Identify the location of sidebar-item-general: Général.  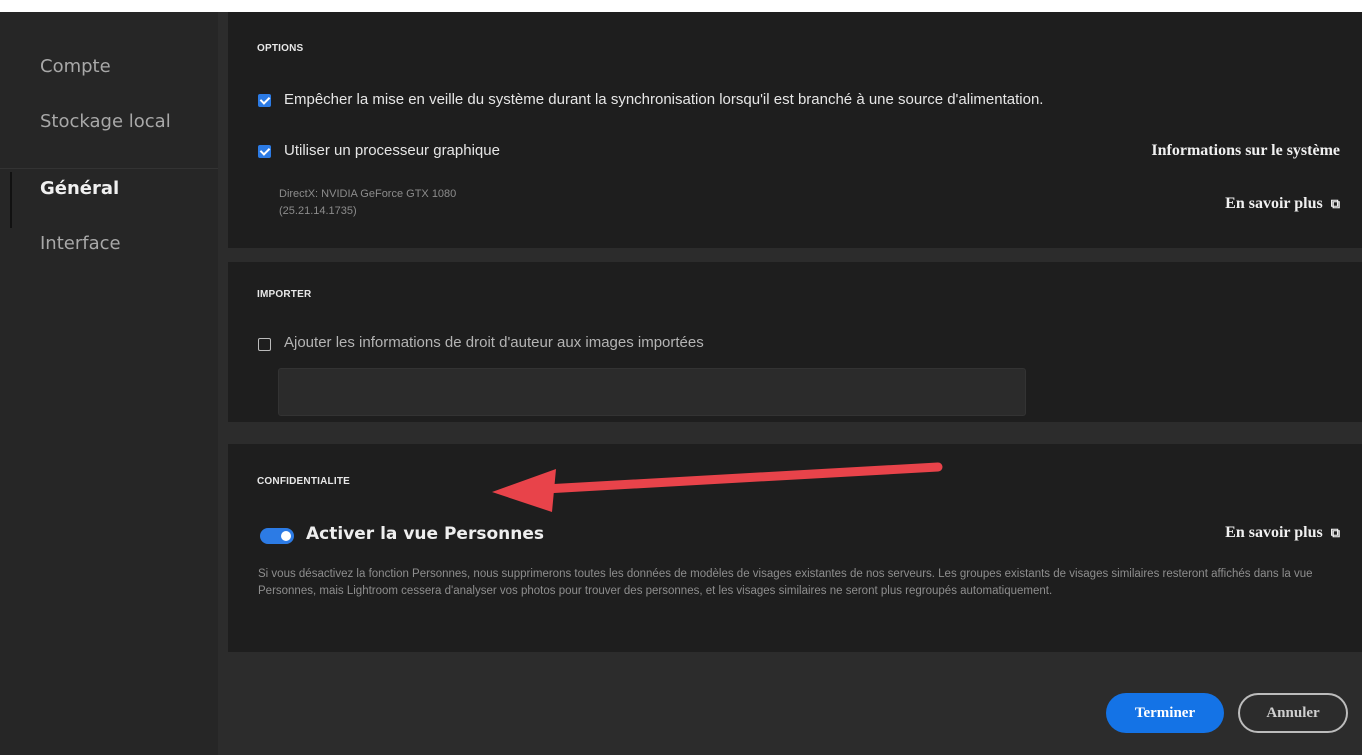
(79, 188).